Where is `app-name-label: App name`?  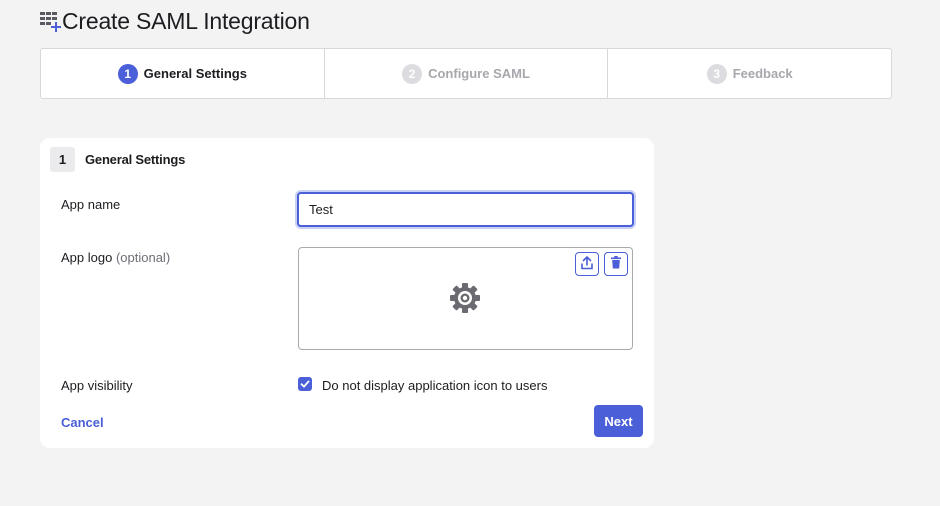 app-name-label: App name is located at coordinates (91, 204).